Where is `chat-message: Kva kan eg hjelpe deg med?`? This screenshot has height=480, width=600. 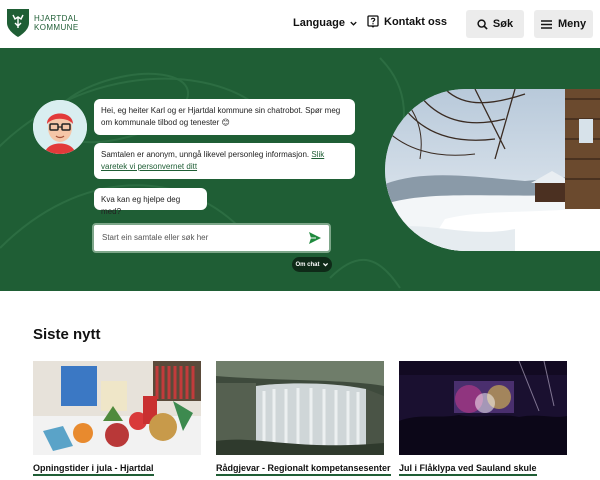 chat-message: Kva kan eg hjelpe deg med? is located at coordinates (150, 202).